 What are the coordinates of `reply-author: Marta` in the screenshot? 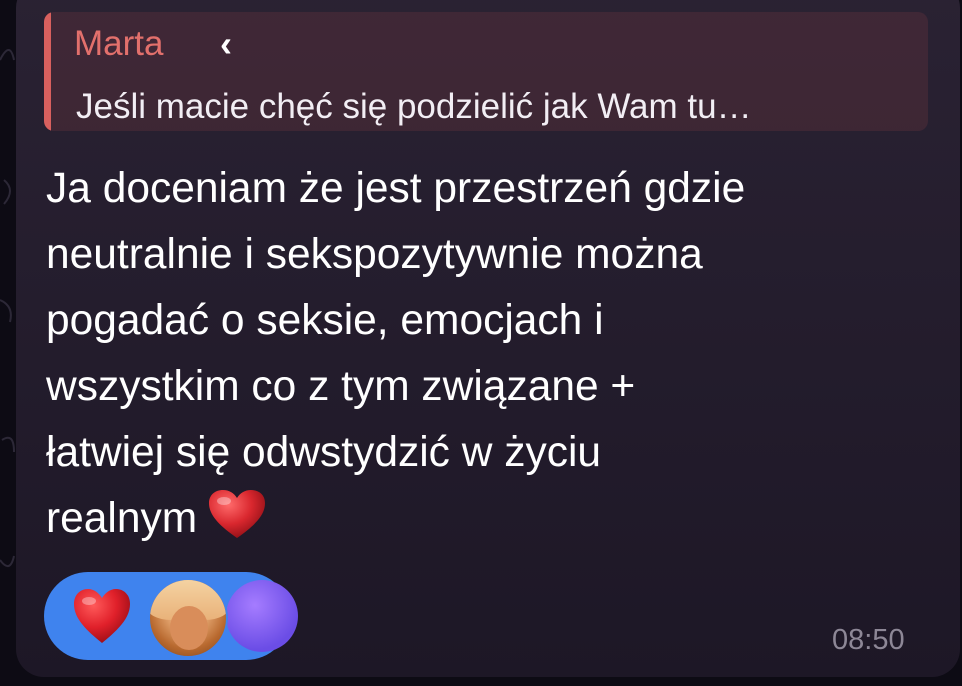 It's located at (119, 43).